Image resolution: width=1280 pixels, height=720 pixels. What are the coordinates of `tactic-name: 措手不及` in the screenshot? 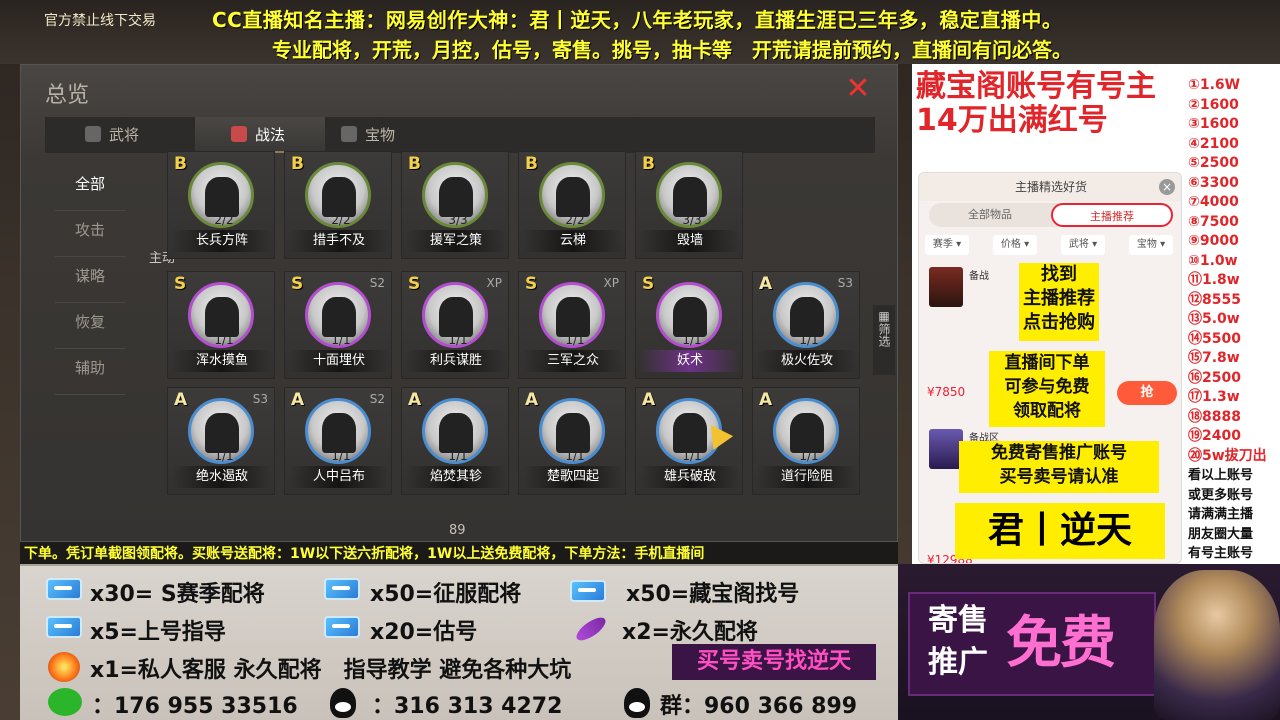 It's located at (339, 241).